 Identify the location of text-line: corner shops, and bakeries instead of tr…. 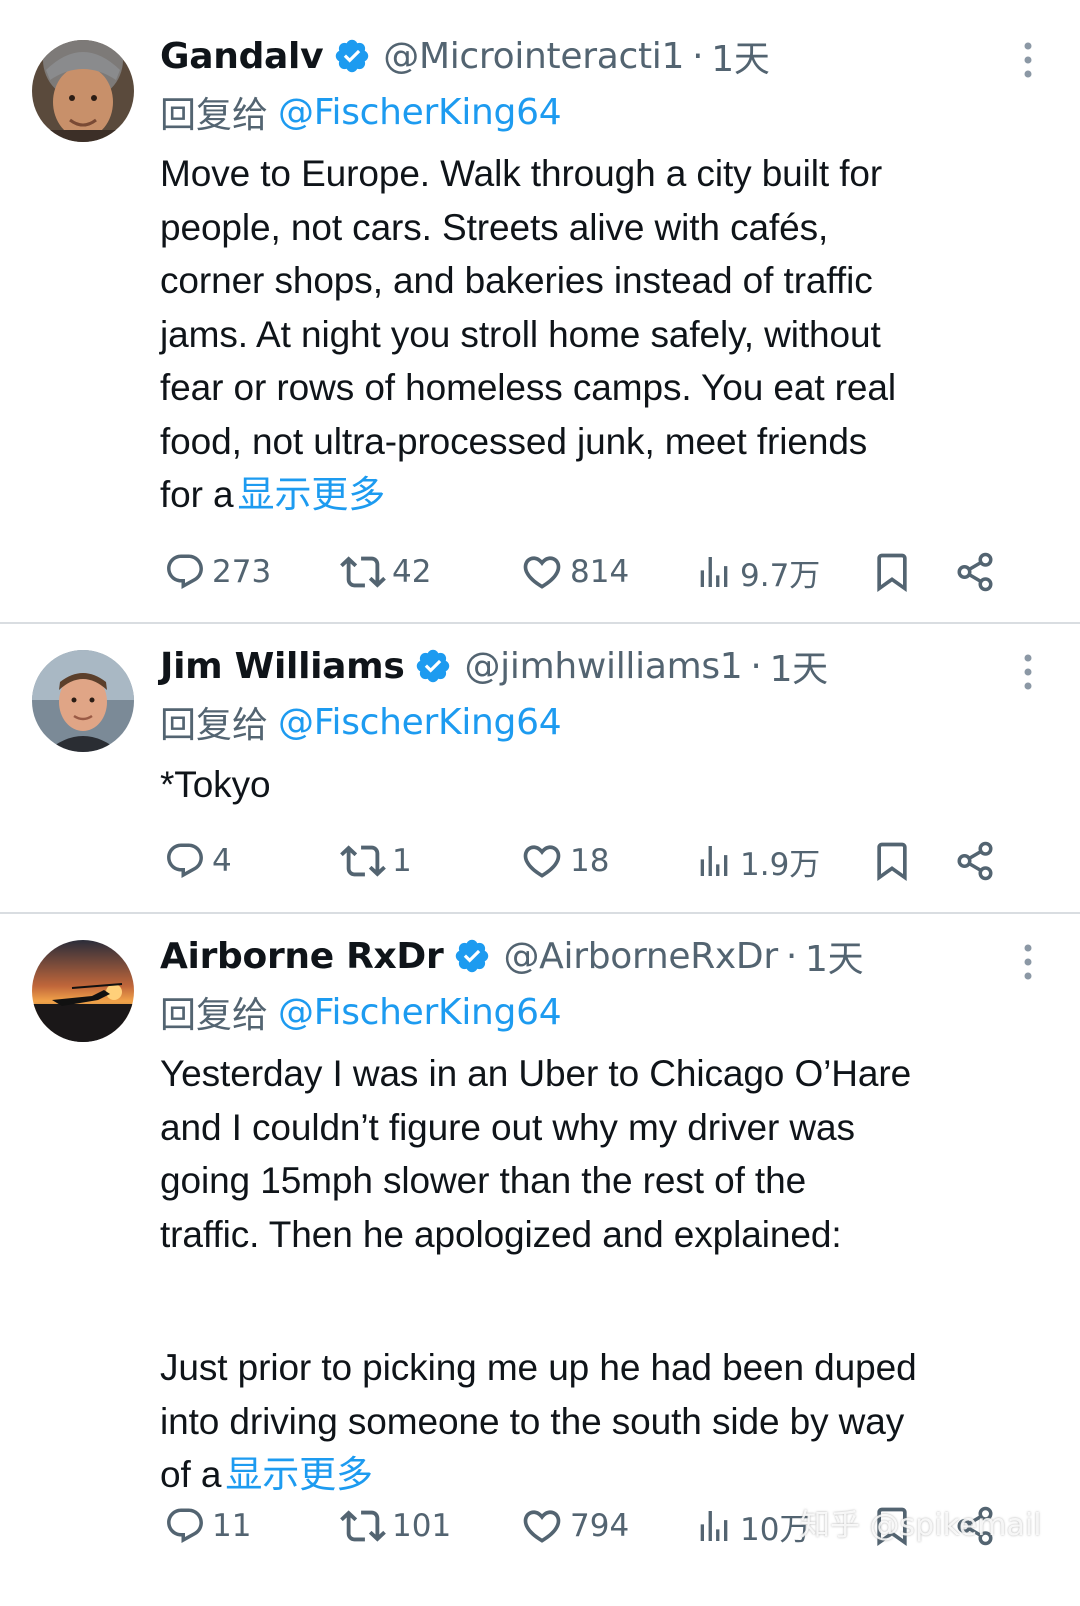
(516, 280).